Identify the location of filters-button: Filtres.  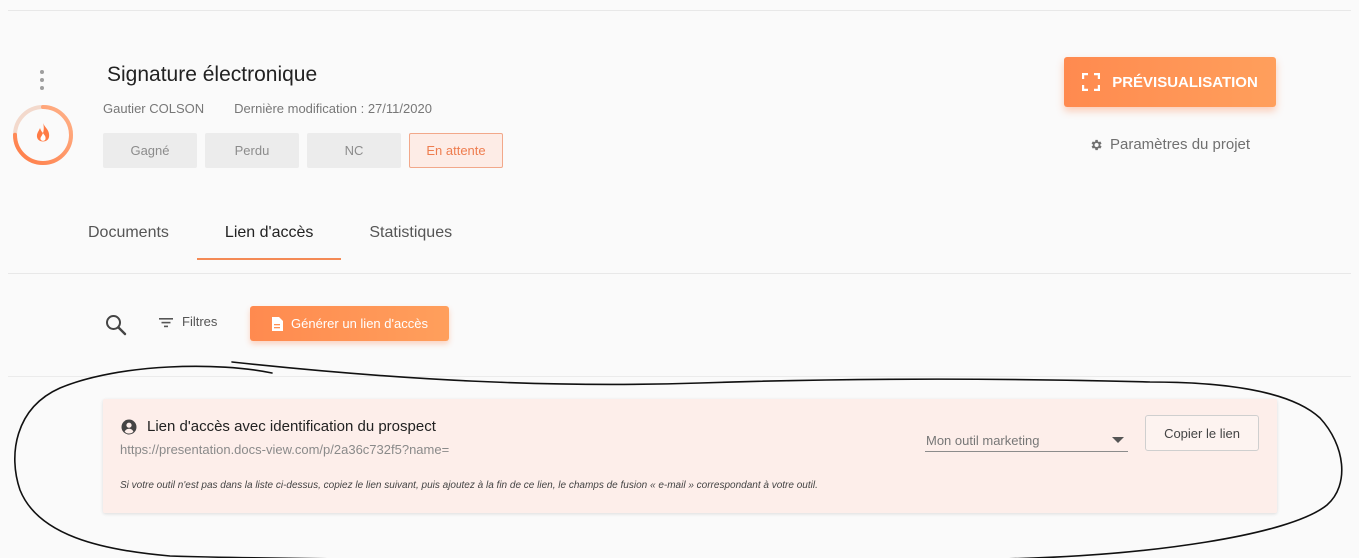
(187, 321).